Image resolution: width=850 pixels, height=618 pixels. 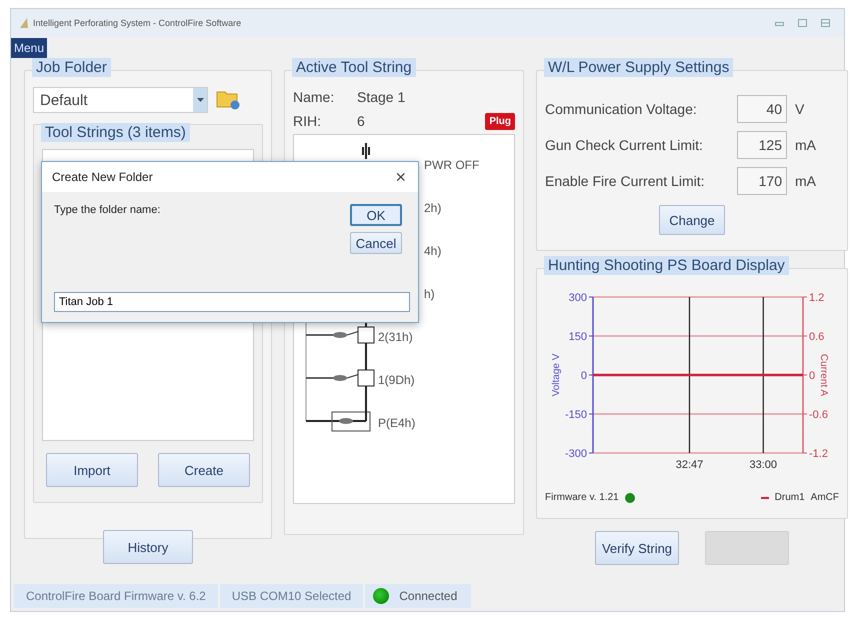 What do you see at coordinates (816, 337) in the screenshot?
I see `y2-tick-label: 0.6` at bounding box center [816, 337].